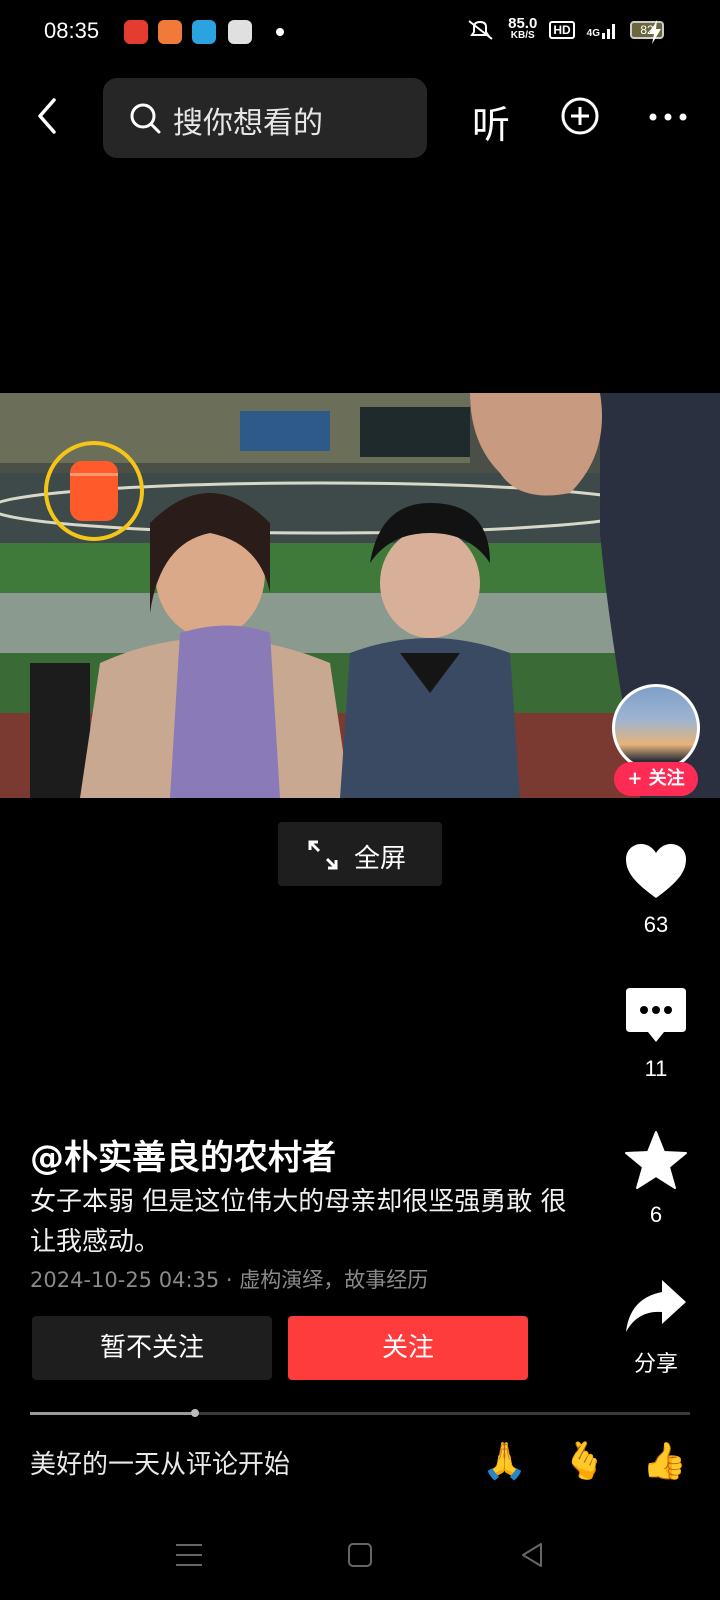 The height and width of the screenshot is (1600, 720). I want to click on author-avatar, so click(656, 728).